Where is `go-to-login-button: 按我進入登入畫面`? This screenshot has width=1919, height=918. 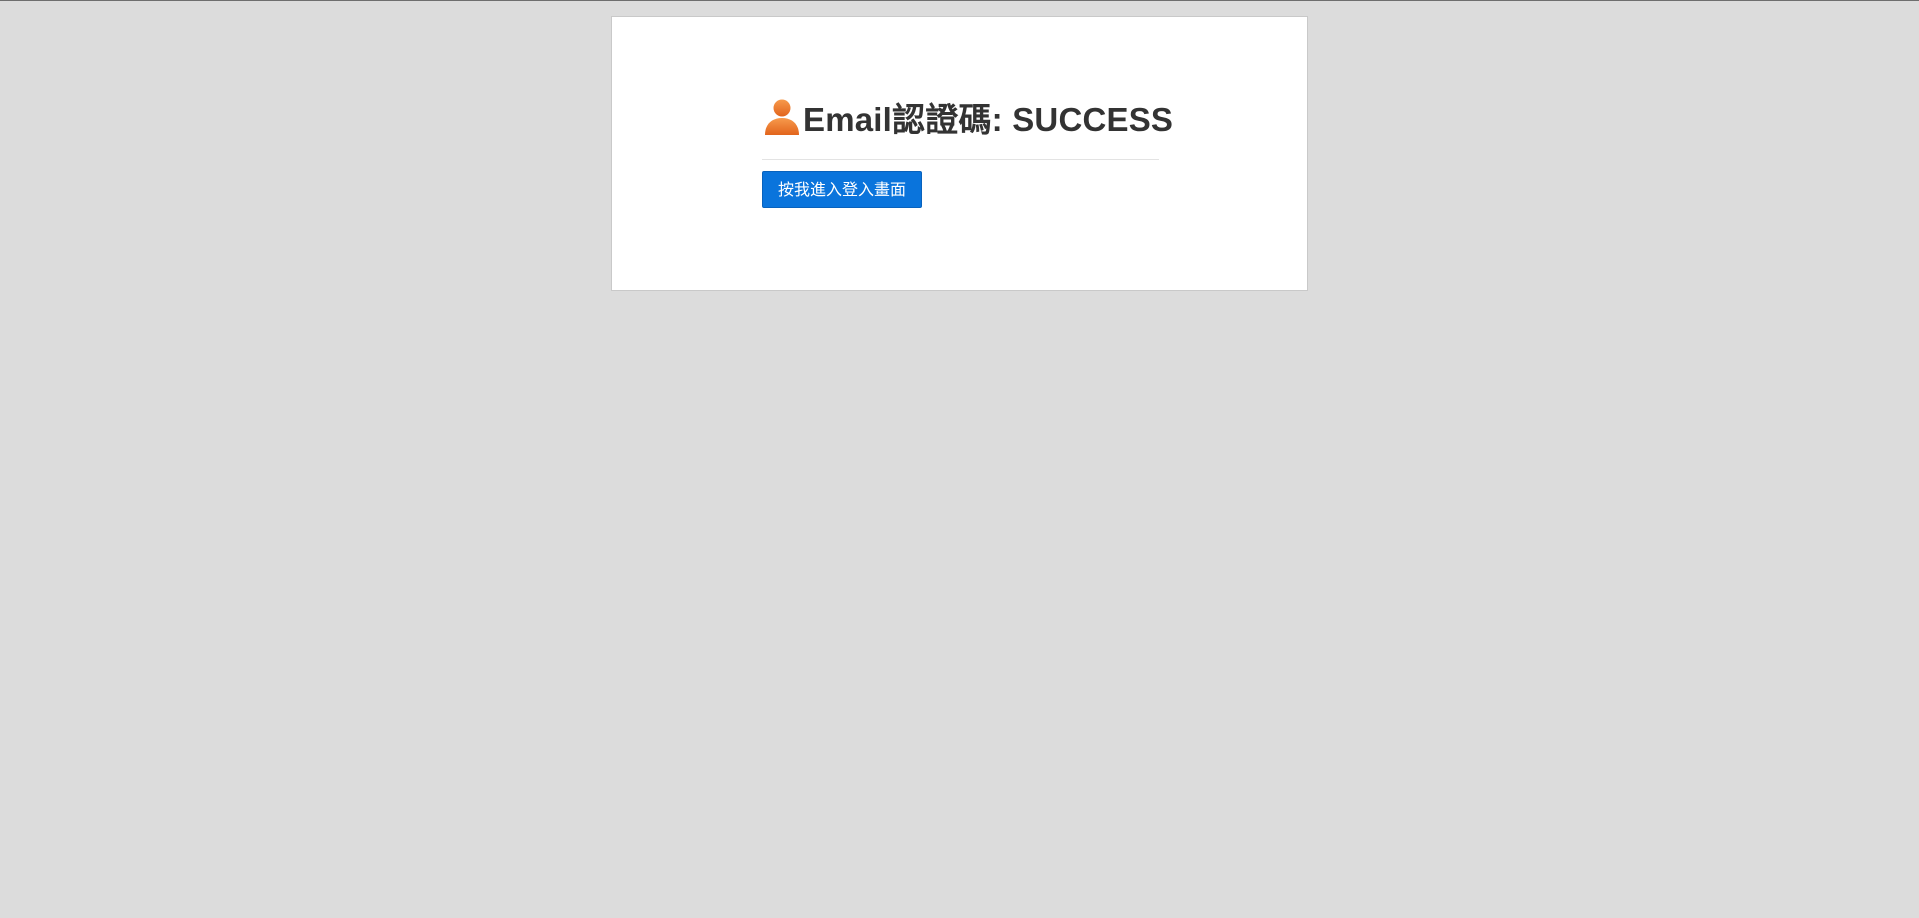
go-to-login-button: 按我進入登入畫面 is located at coordinates (842, 189).